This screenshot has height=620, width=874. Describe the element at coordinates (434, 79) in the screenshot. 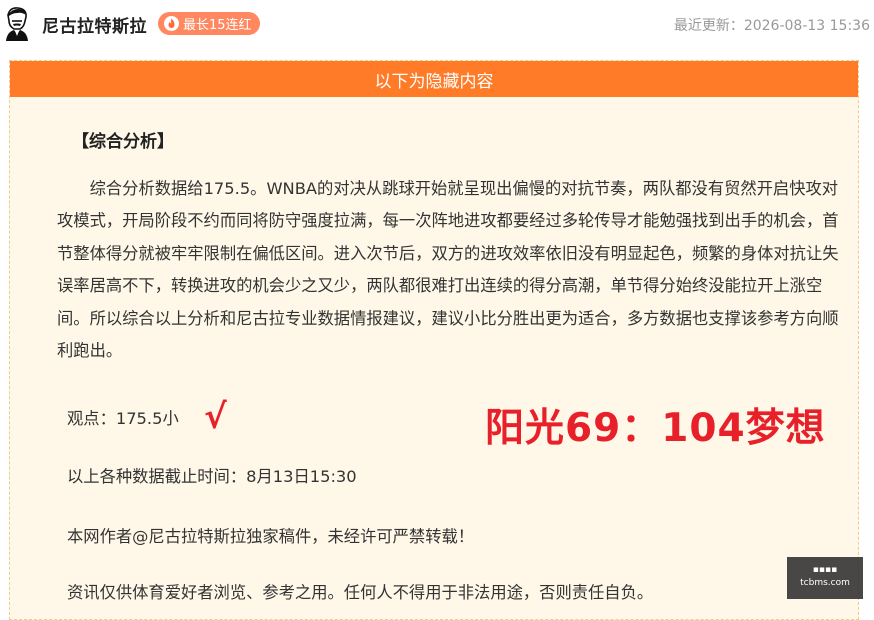

I see `hidden-content-banner: 以下为隐藏内容` at that location.